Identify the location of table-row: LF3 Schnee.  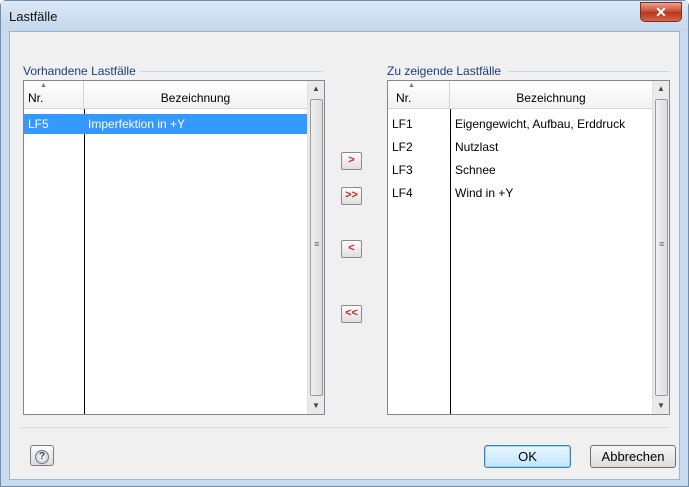
(520, 170).